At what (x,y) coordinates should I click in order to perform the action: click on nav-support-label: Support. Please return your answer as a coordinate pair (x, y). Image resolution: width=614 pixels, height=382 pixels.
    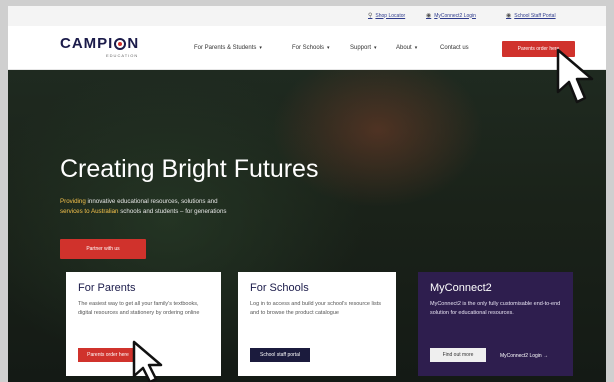
    Looking at the image, I should click on (361, 48).